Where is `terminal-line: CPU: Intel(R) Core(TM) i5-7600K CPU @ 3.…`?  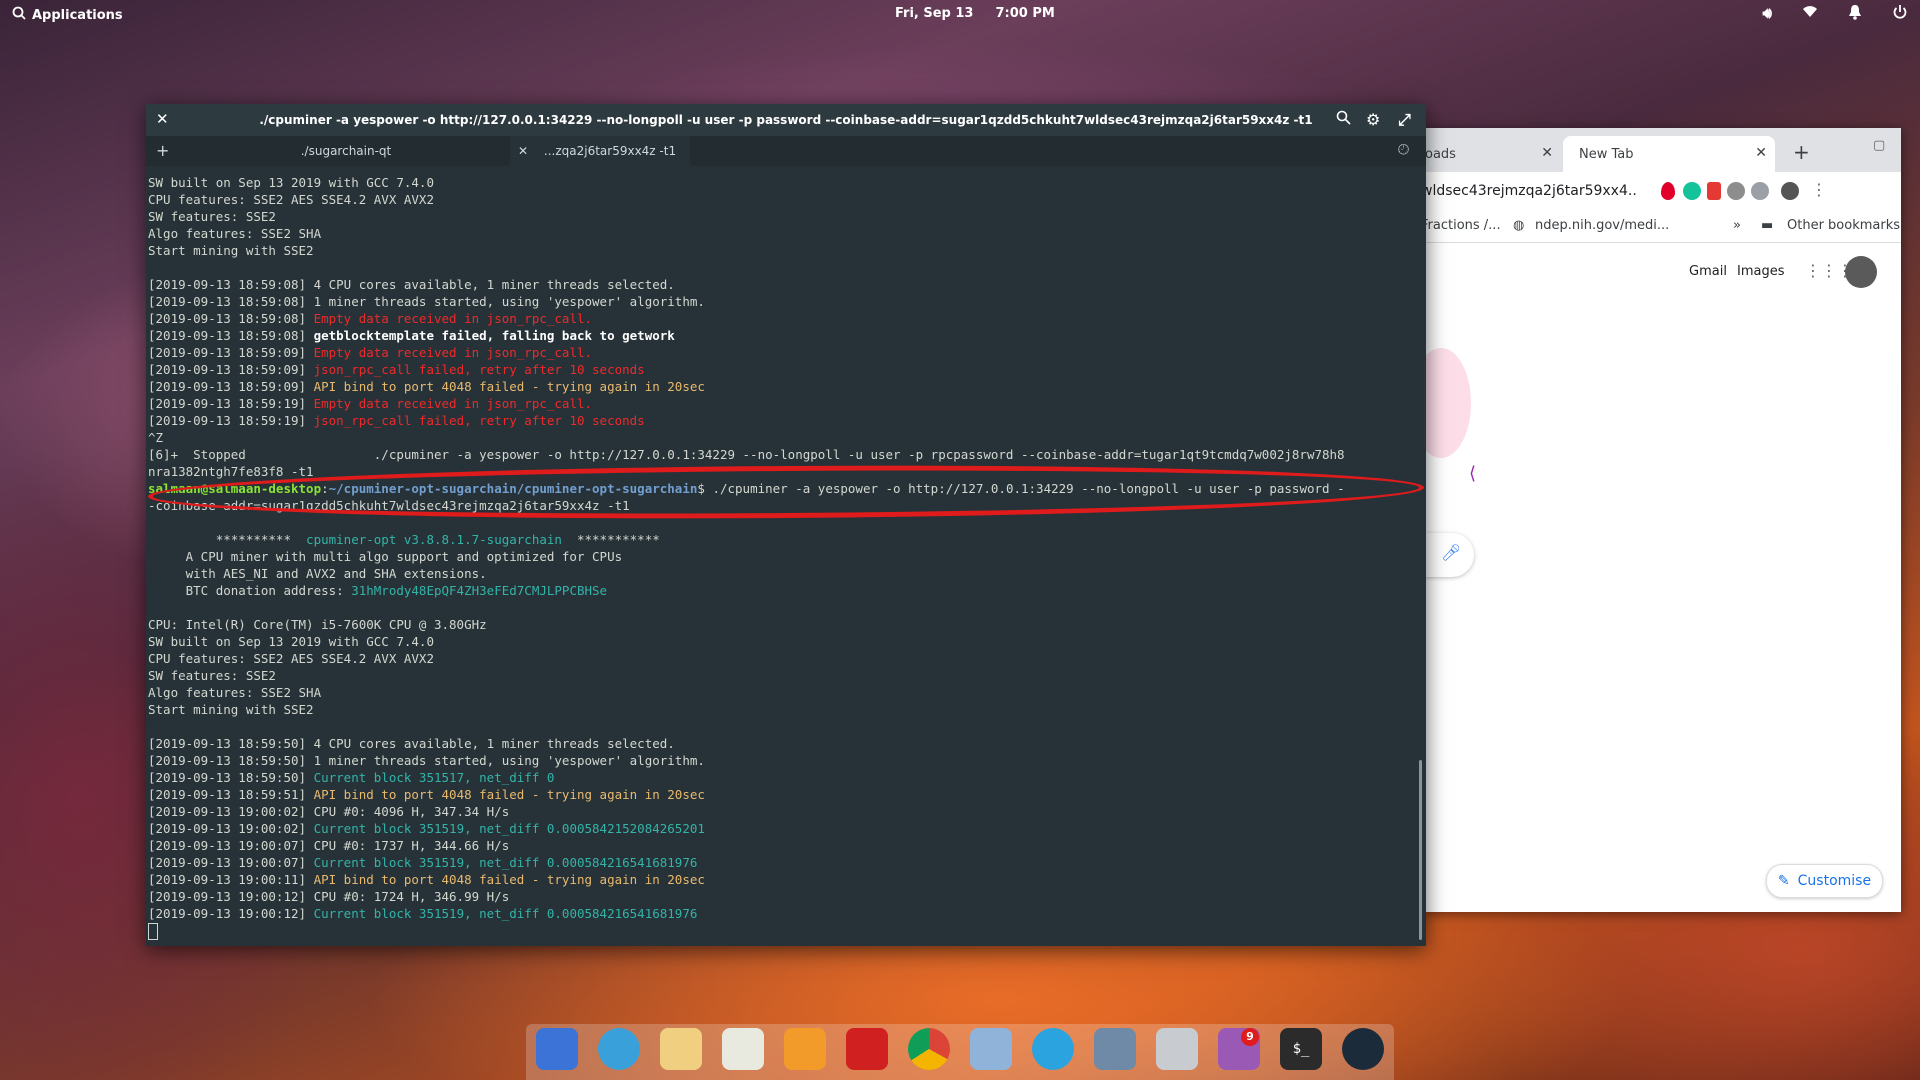 terminal-line: CPU: Intel(R) Core(TM) i5-7600K CPU @ 3.… is located at coordinates (783, 624).